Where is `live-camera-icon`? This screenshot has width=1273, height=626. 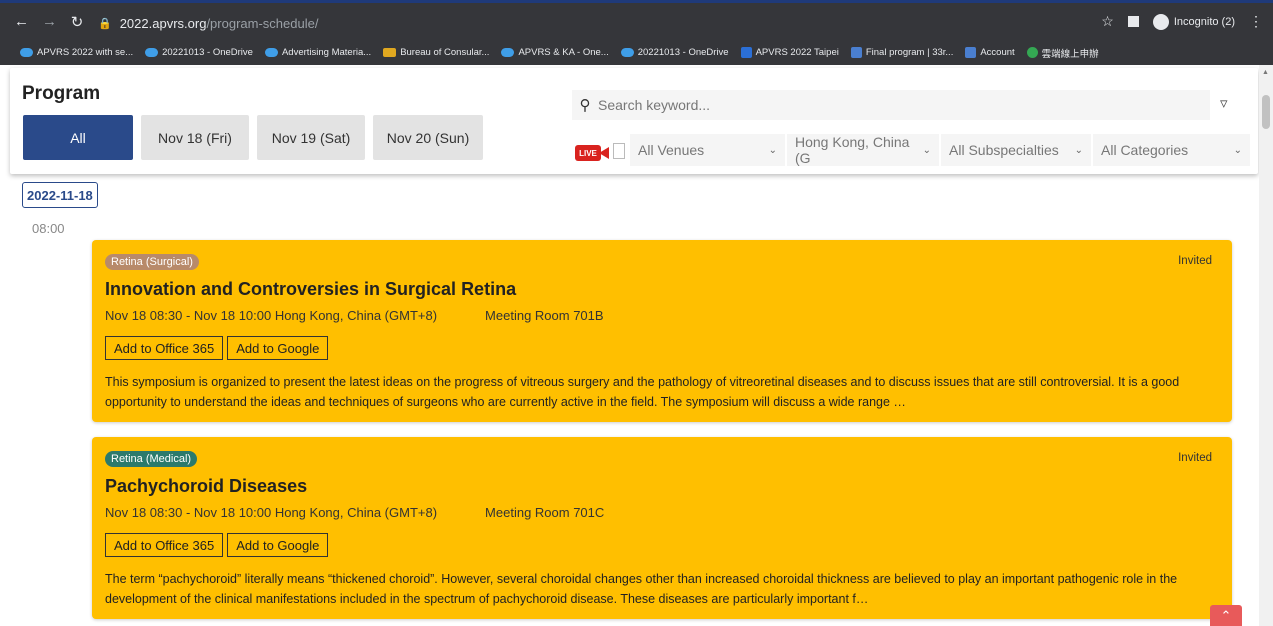
live-camera-icon is located at coordinates (604, 153).